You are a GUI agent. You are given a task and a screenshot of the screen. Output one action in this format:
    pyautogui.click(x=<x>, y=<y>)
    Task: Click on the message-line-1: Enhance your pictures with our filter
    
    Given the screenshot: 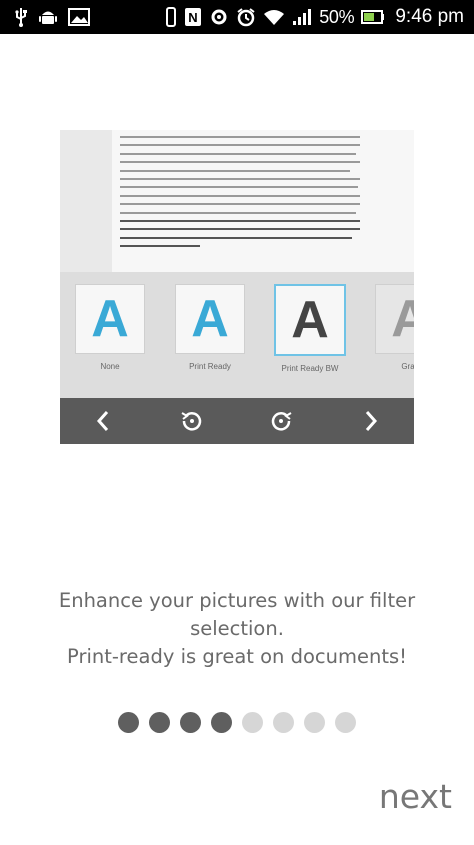 What is the action you would take?
    pyautogui.click(x=237, y=600)
    